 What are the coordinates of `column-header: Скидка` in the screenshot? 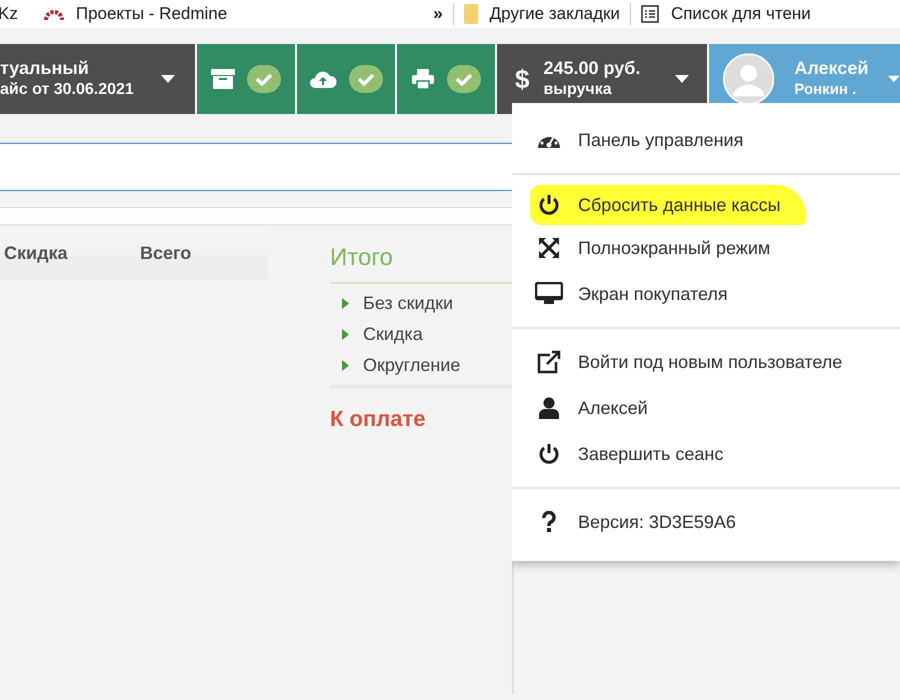 It's located at (36, 253).